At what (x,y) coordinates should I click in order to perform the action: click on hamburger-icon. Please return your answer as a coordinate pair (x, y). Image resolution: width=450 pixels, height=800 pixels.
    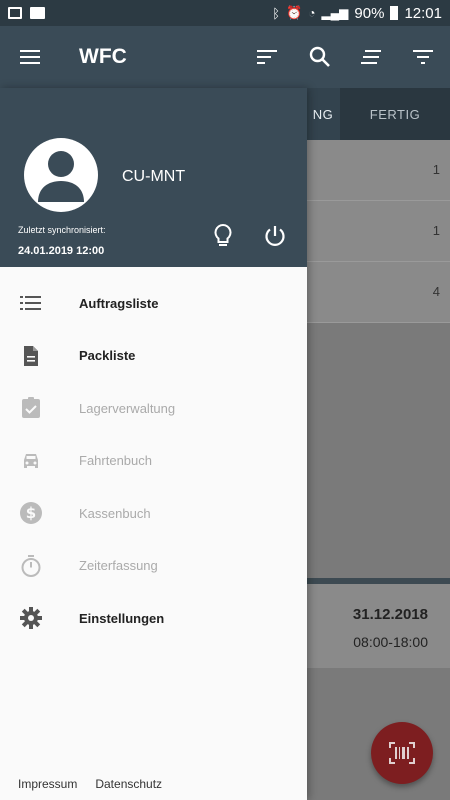
    Looking at the image, I should click on (30, 57).